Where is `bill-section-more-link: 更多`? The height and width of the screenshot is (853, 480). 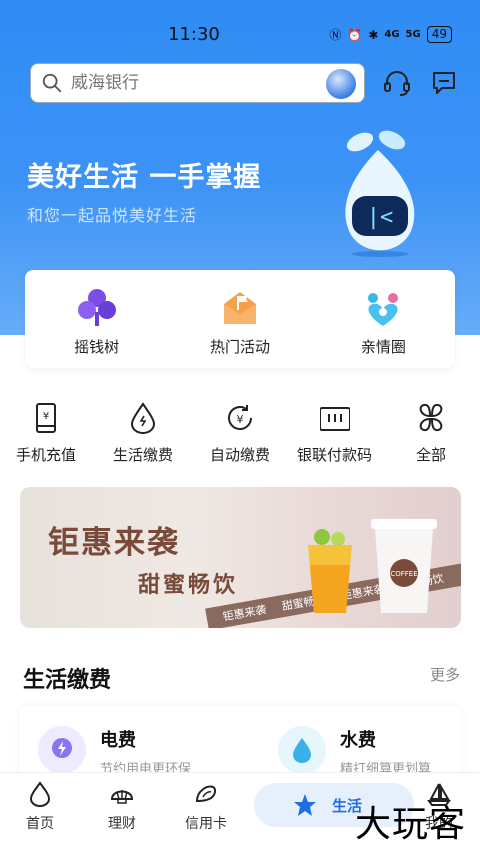 bill-section-more-link: 更多 is located at coordinates (445, 674).